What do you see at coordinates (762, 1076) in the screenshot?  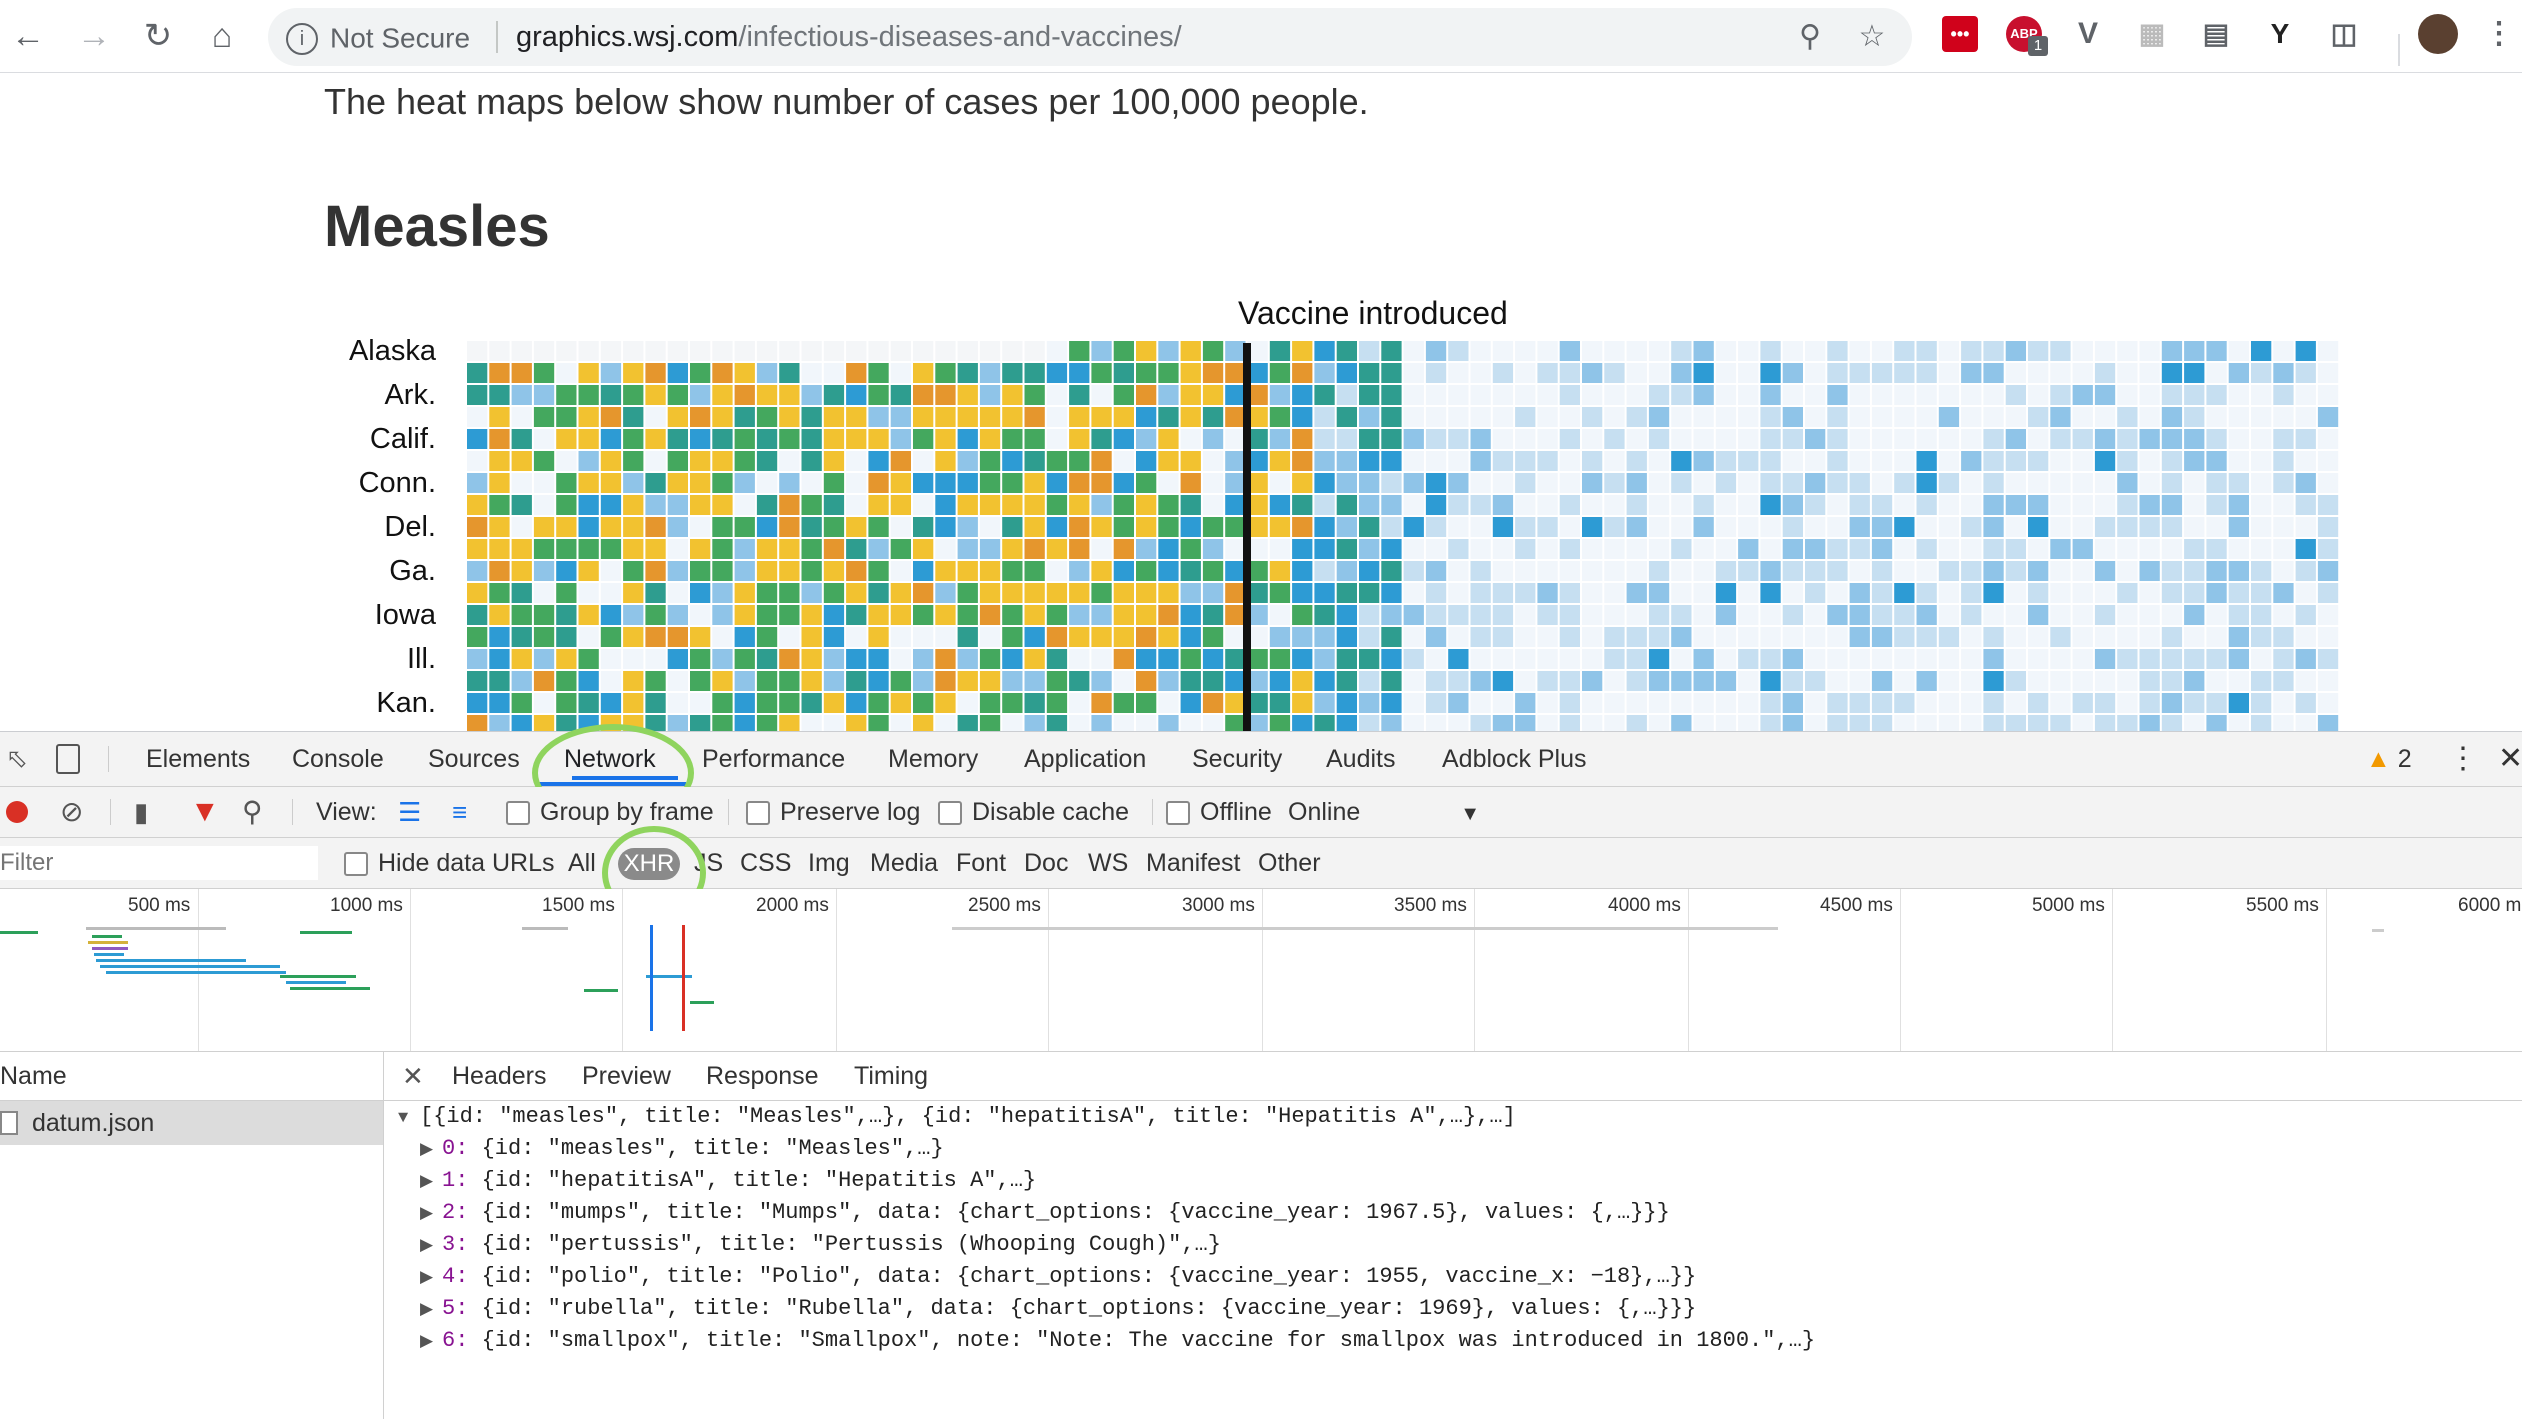 I see `tab-response: Response` at bounding box center [762, 1076].